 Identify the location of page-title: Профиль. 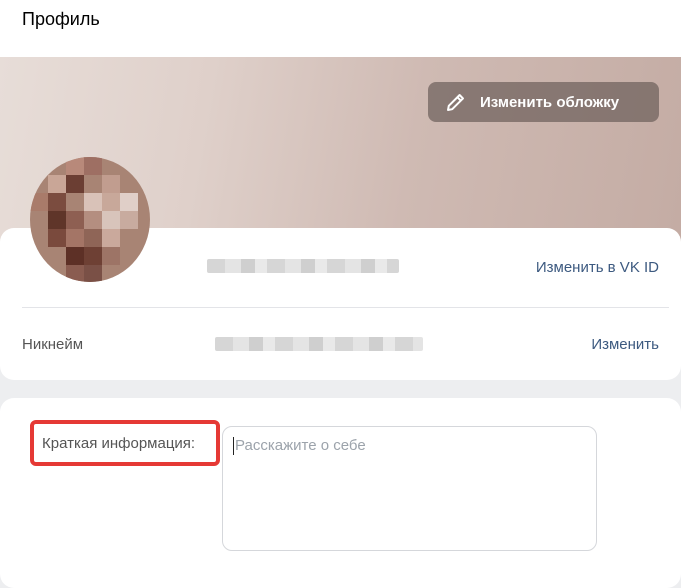
(61, 19).